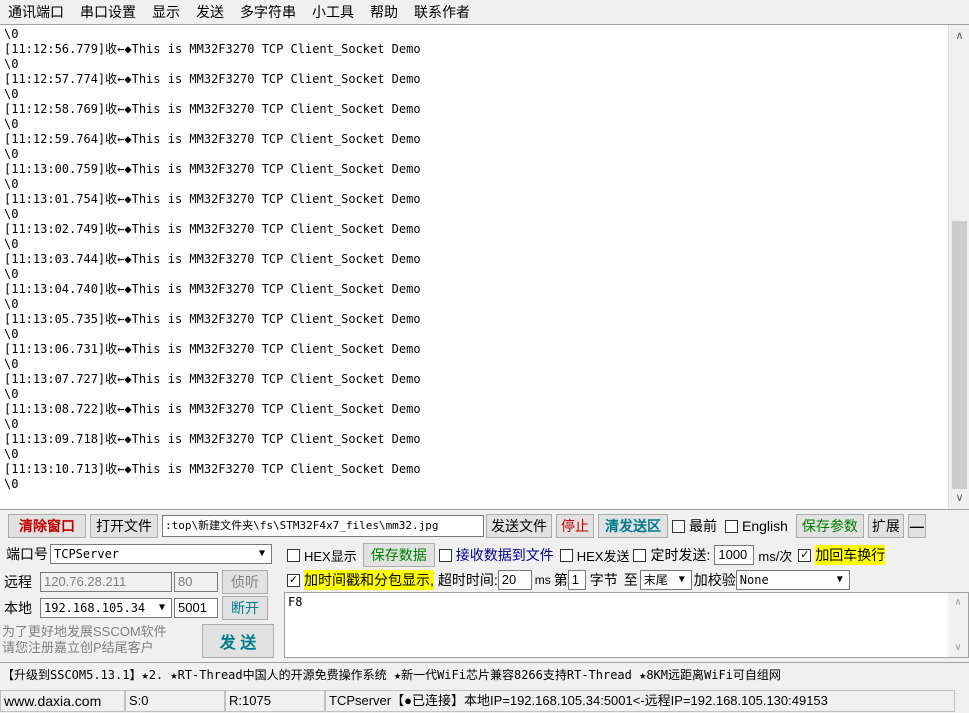  What do you see at coordinates (78, 647) in the screenshot?
I see `register-promo-line2: 请您注册嘉立创P结尾客户` at bounding box center [78, 647].